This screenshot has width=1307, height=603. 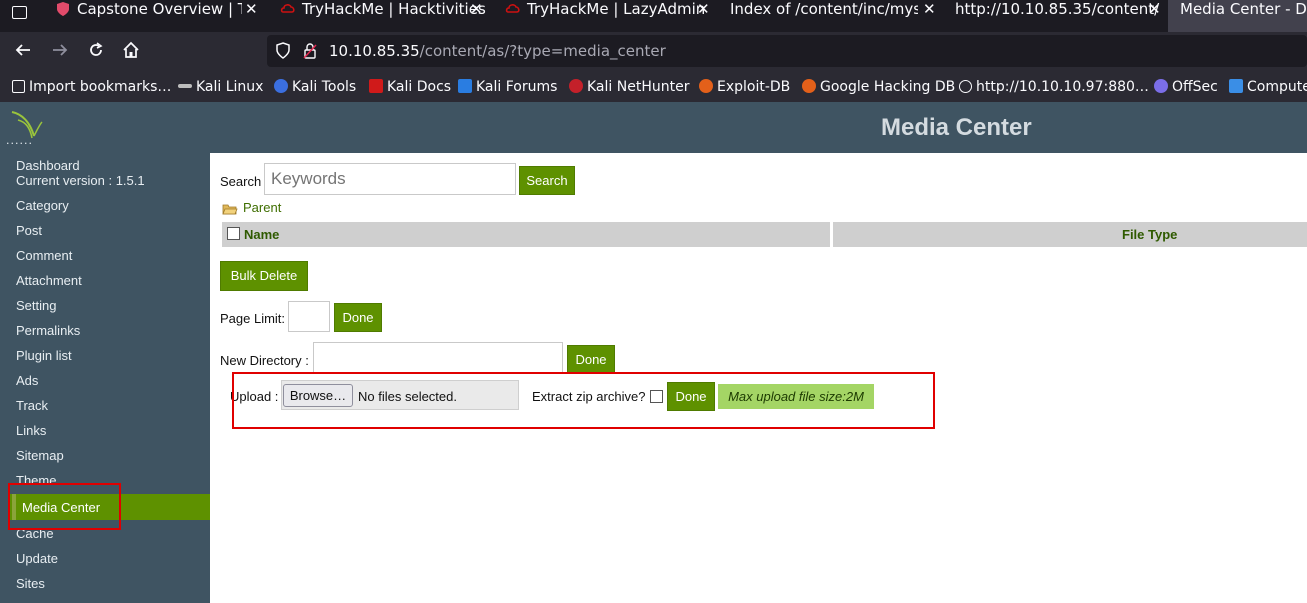 What do you see at coordinates (37, 558) in the screenshot?
I see `sidebar-item-update: Update` at bounding box center [37, 558].